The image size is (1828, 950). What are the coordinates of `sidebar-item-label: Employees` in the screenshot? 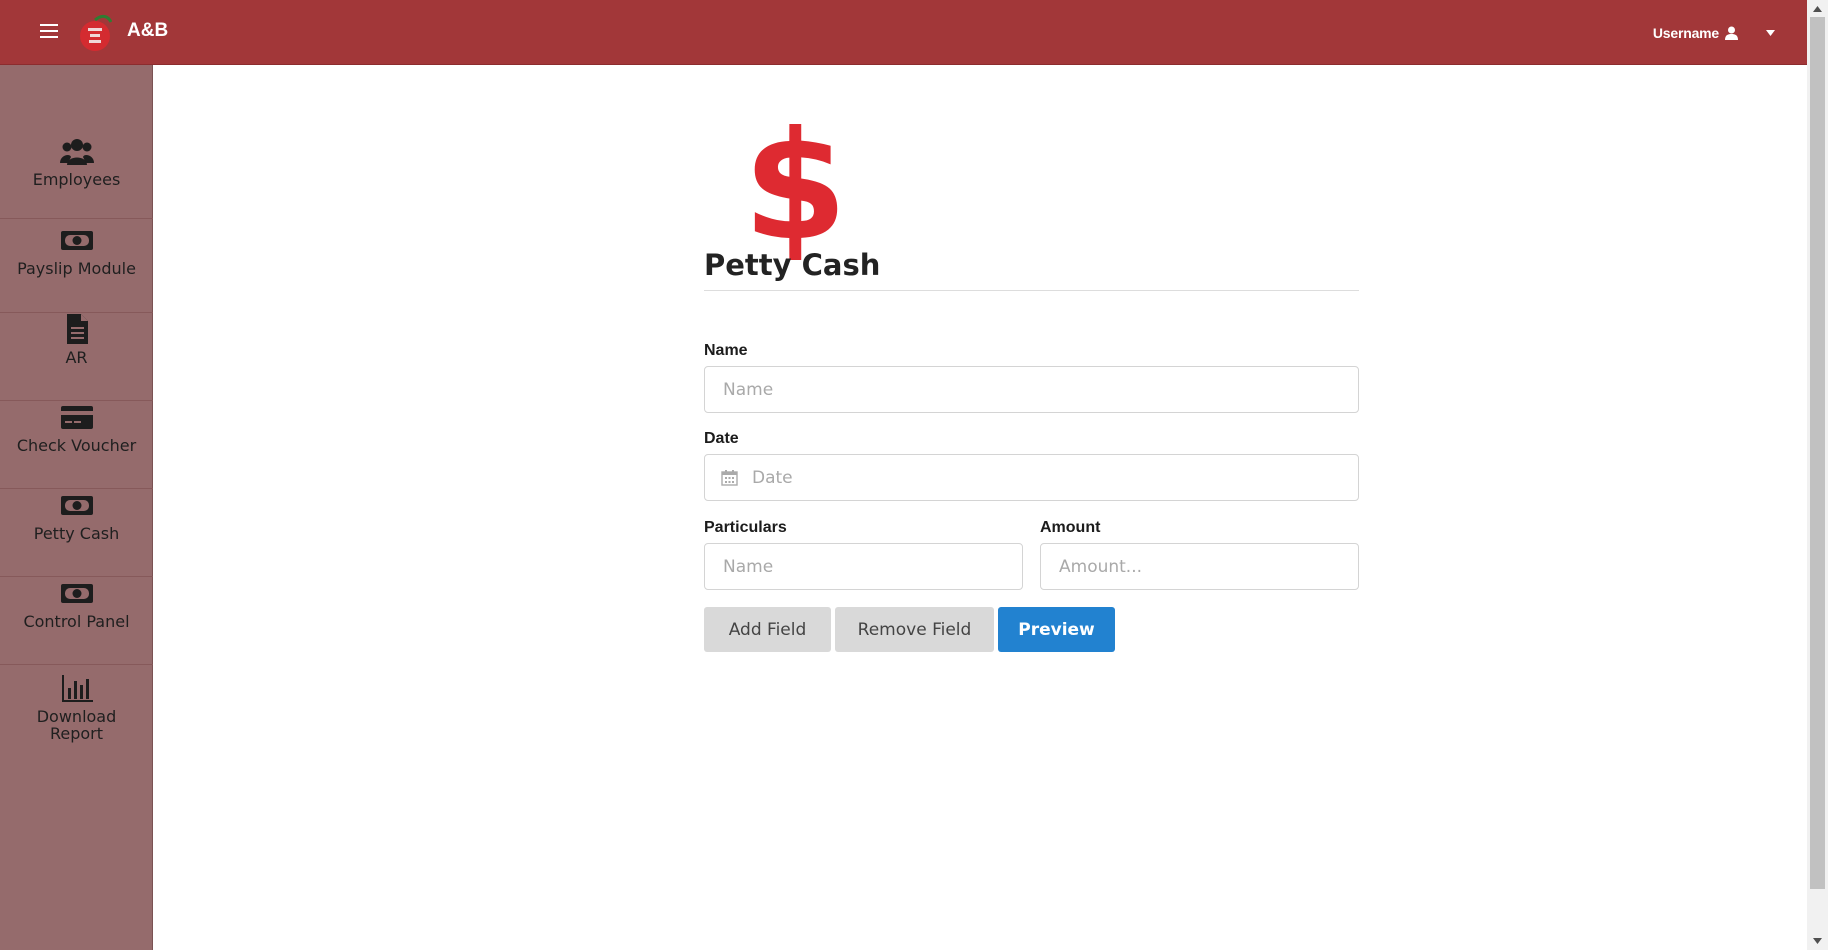 It's located at (76, 179).